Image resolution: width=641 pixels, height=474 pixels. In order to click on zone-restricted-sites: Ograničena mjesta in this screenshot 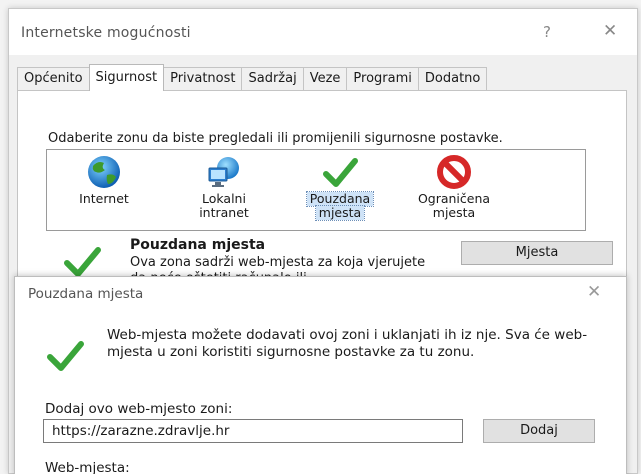, I will do `click(454, 191)`.